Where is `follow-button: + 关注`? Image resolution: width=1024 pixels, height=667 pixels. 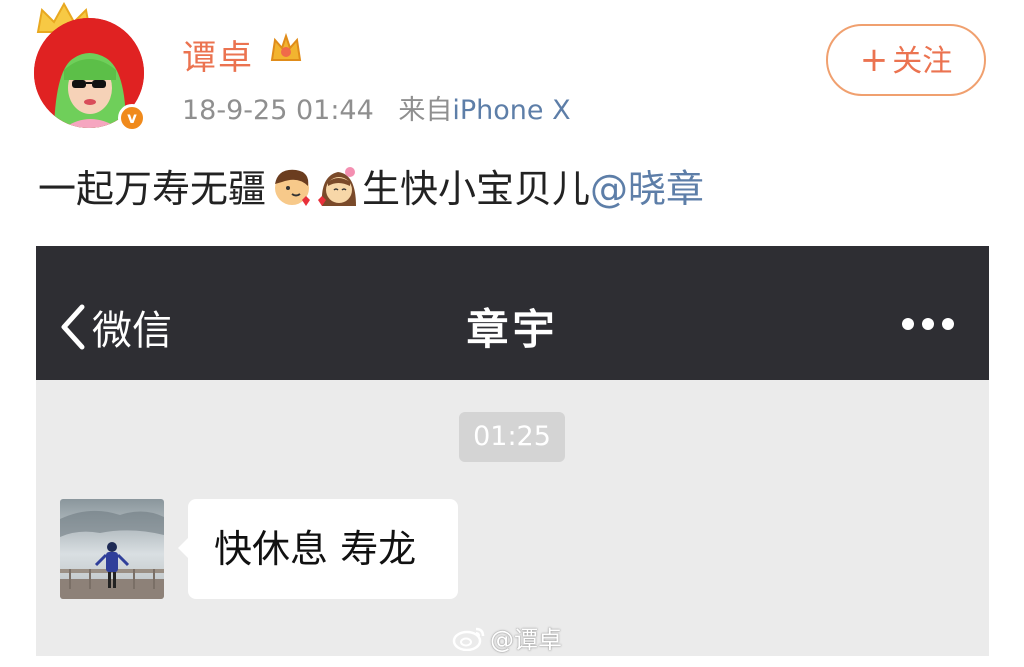 follow-button: + 关注 is located at coordinates (906, 60).